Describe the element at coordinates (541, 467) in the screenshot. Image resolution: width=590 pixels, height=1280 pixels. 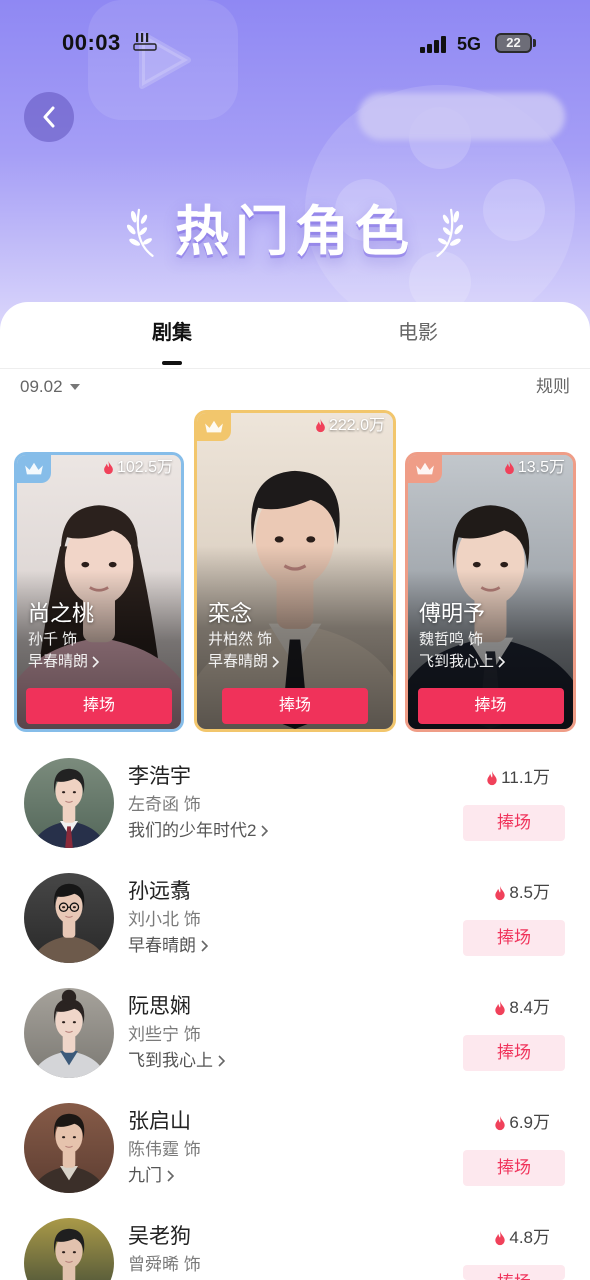
I see `heat-value: 13.5万` at that location.